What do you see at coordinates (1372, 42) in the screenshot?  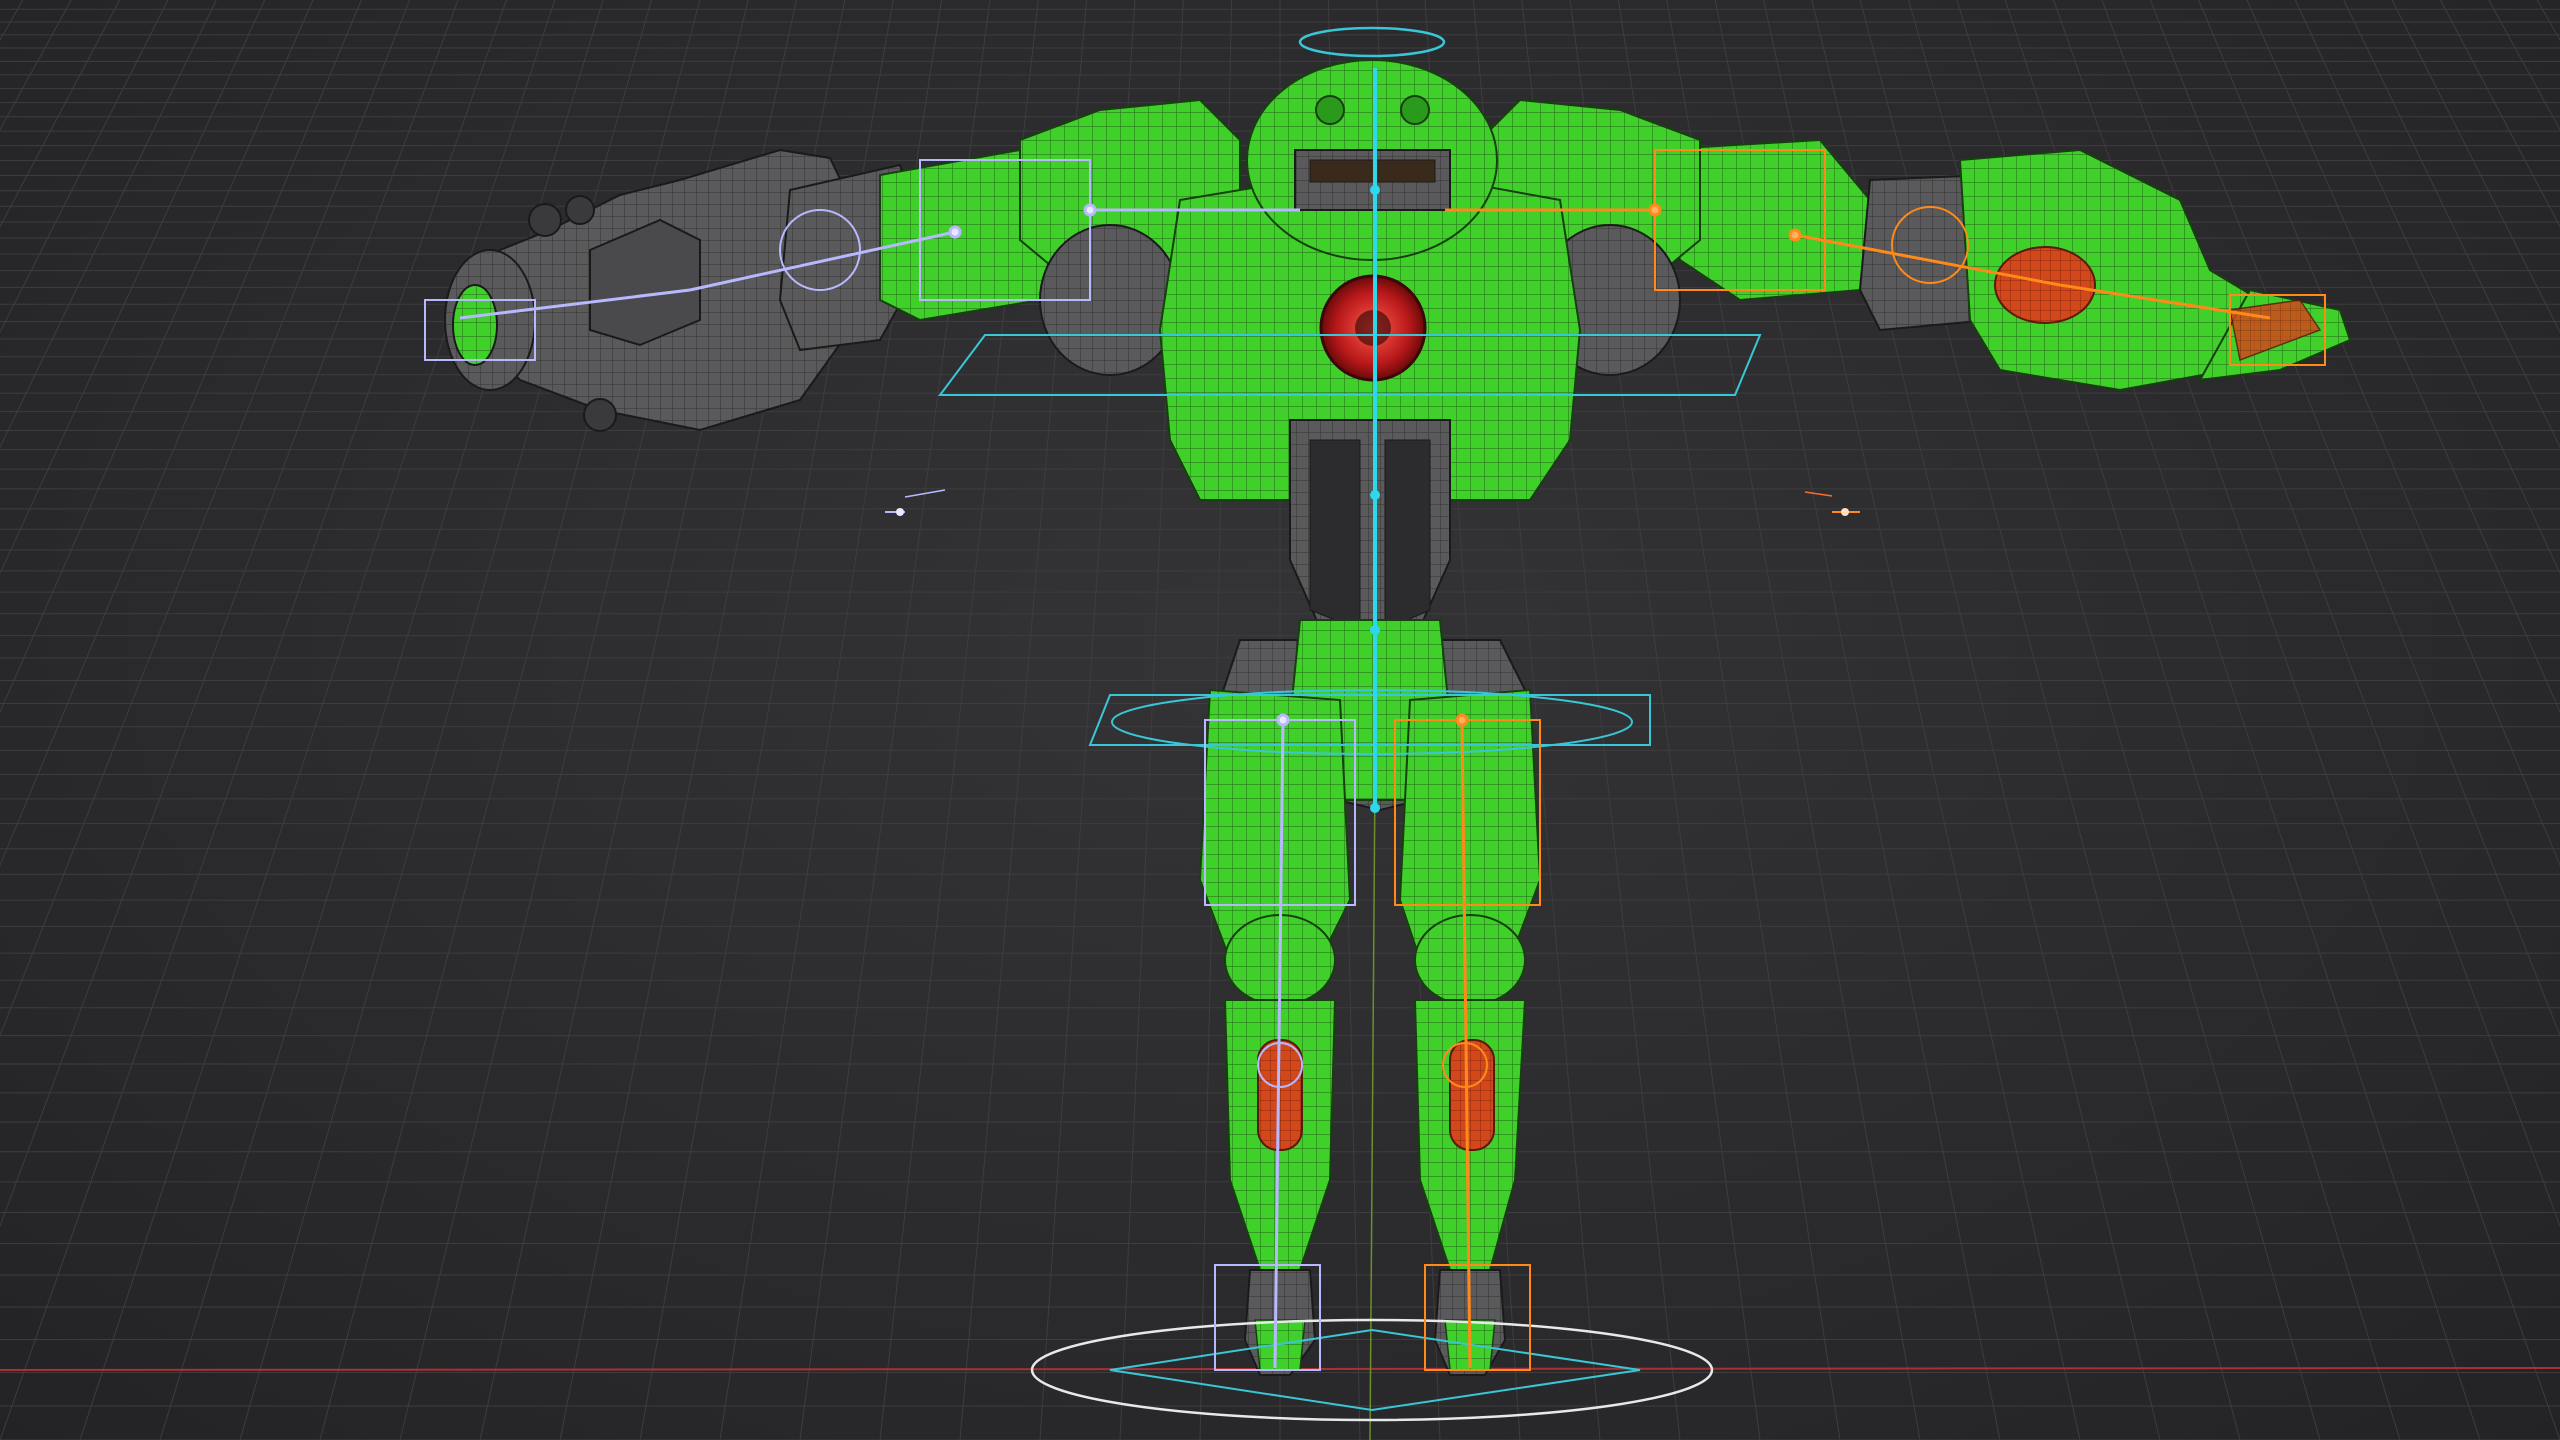 I see `head-control` at bounding box center [1372, 42].